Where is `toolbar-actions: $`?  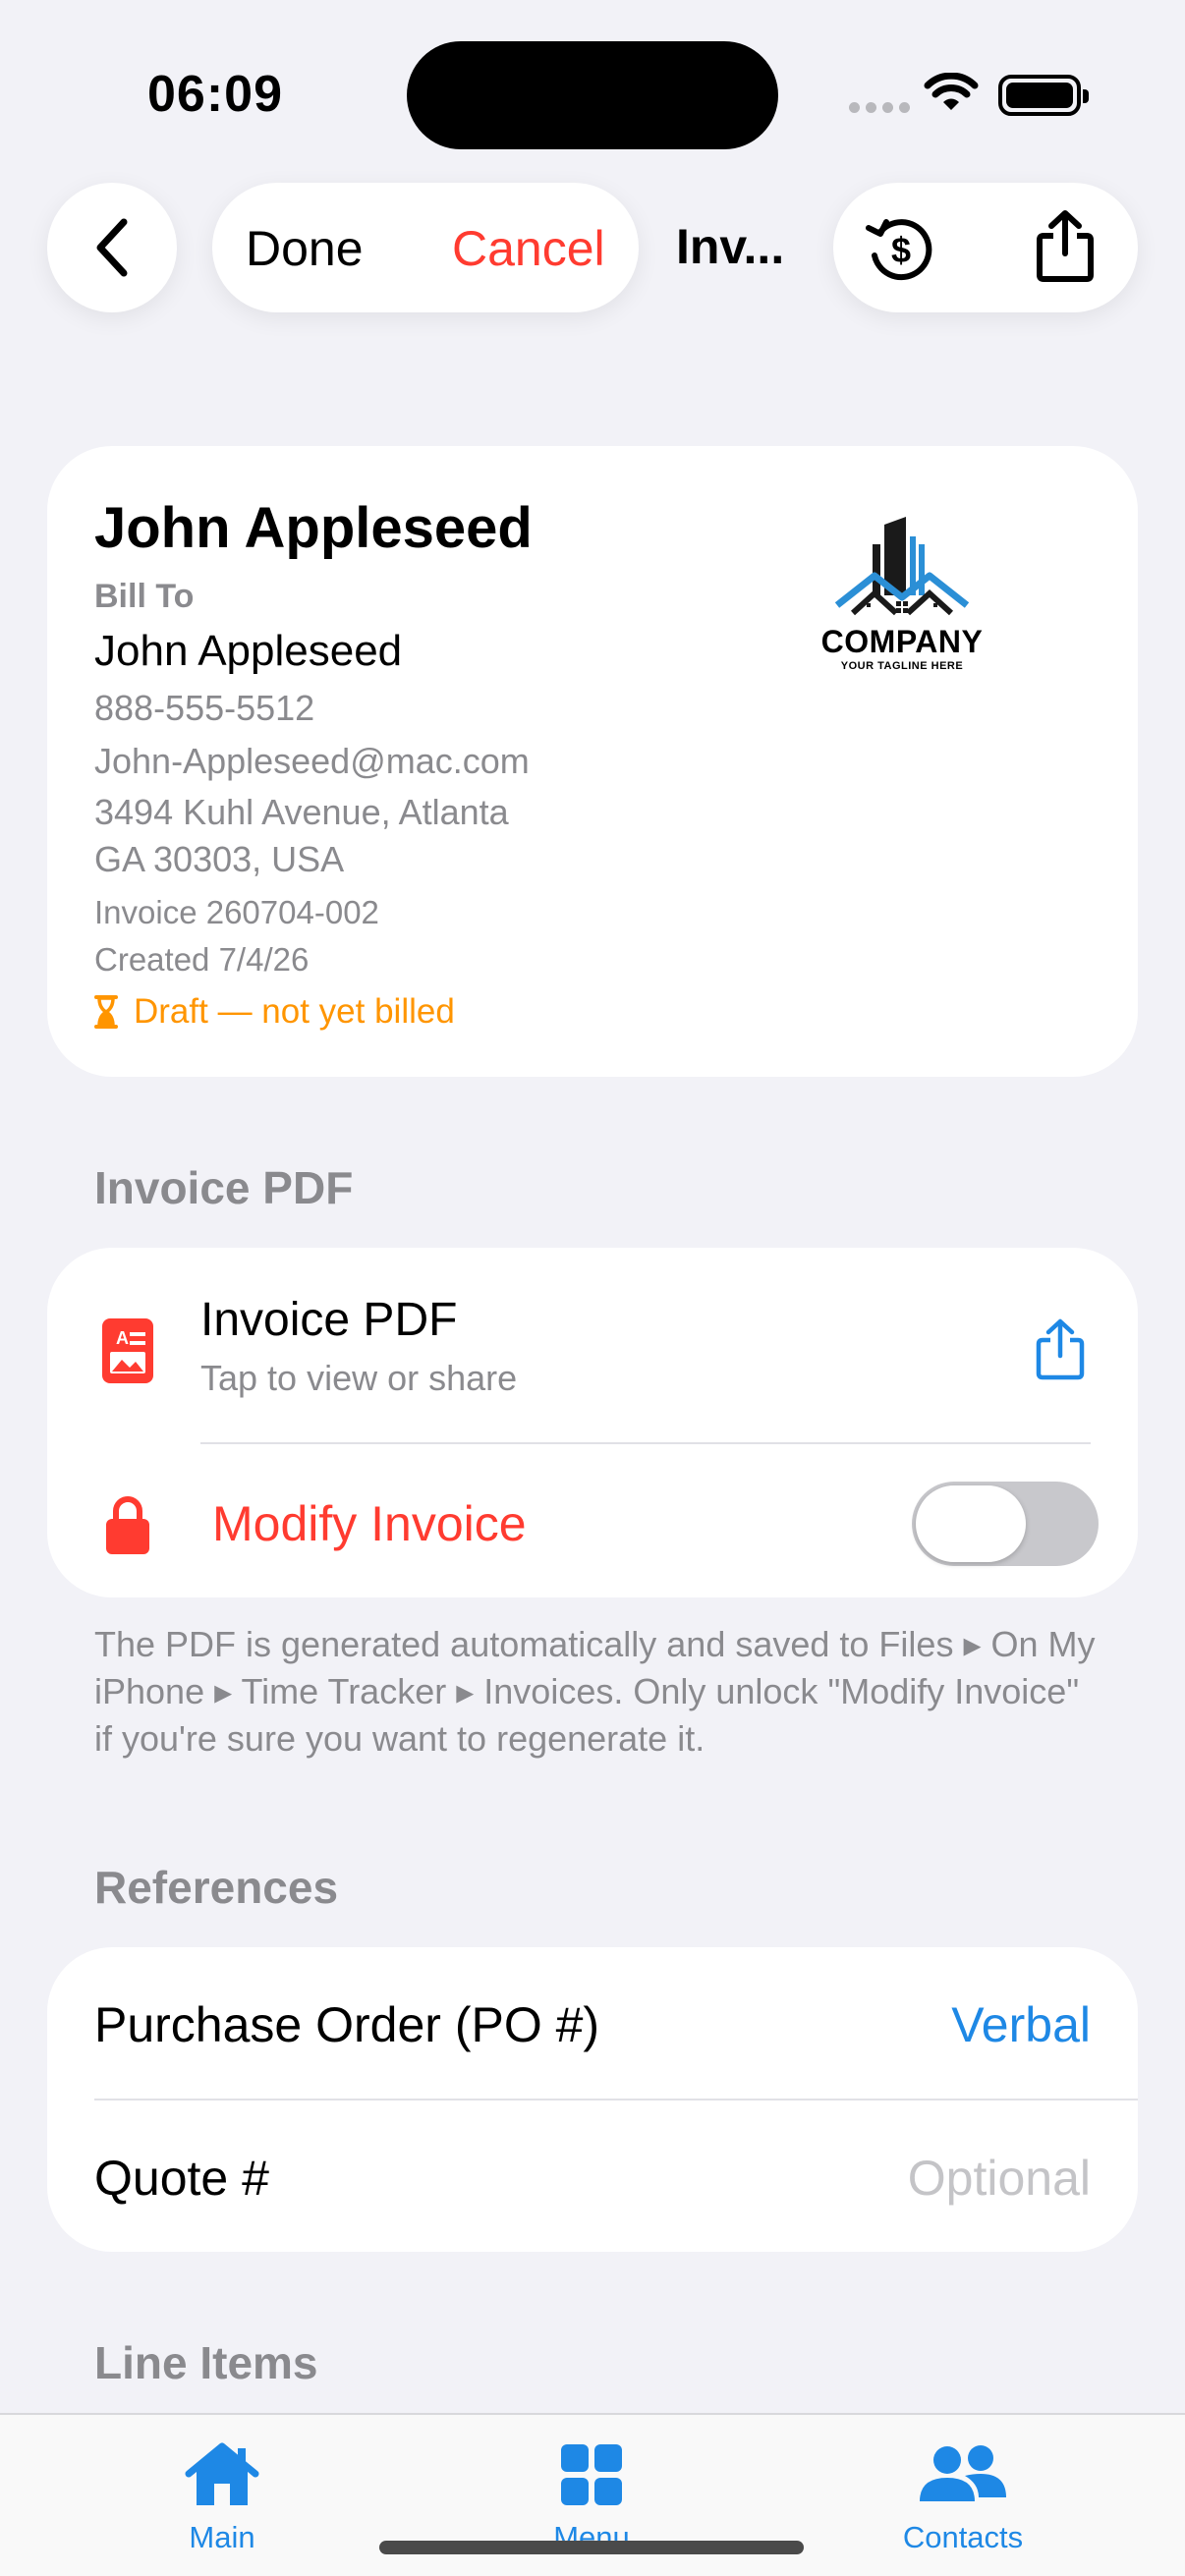
toolbar-actions: $ is located at coordinates (986, 247).